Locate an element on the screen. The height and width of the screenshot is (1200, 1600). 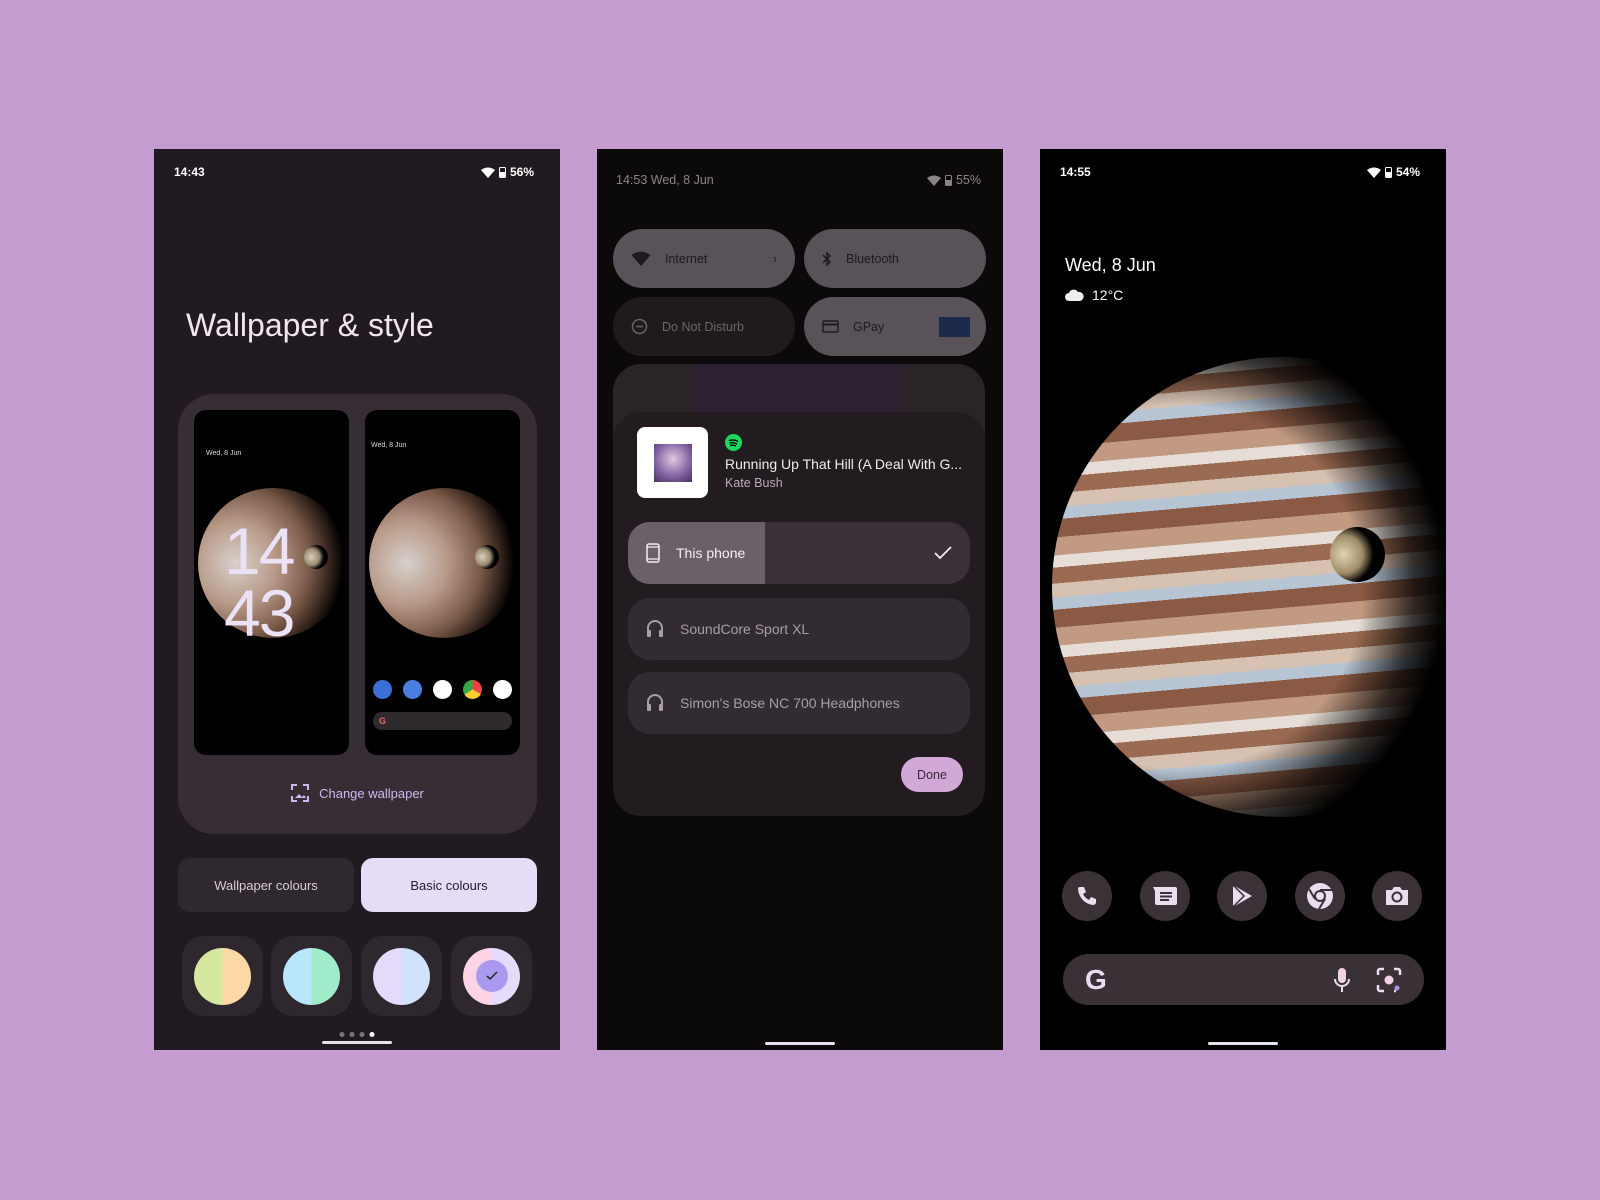
battery-level: 54% is located at coordinates (1407, 172).